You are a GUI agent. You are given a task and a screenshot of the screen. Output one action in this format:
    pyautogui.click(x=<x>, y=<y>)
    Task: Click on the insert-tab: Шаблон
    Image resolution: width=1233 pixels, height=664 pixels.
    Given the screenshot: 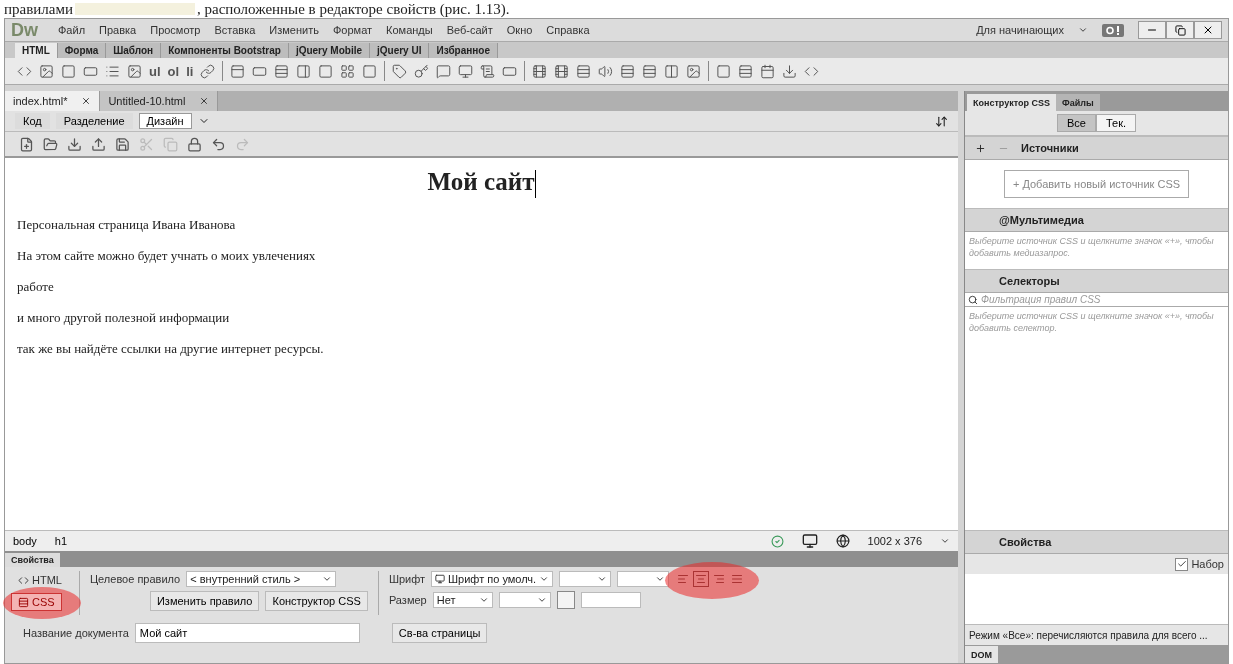 What is the action you would take?
    pyautogui.click(x=134, y=50)
    